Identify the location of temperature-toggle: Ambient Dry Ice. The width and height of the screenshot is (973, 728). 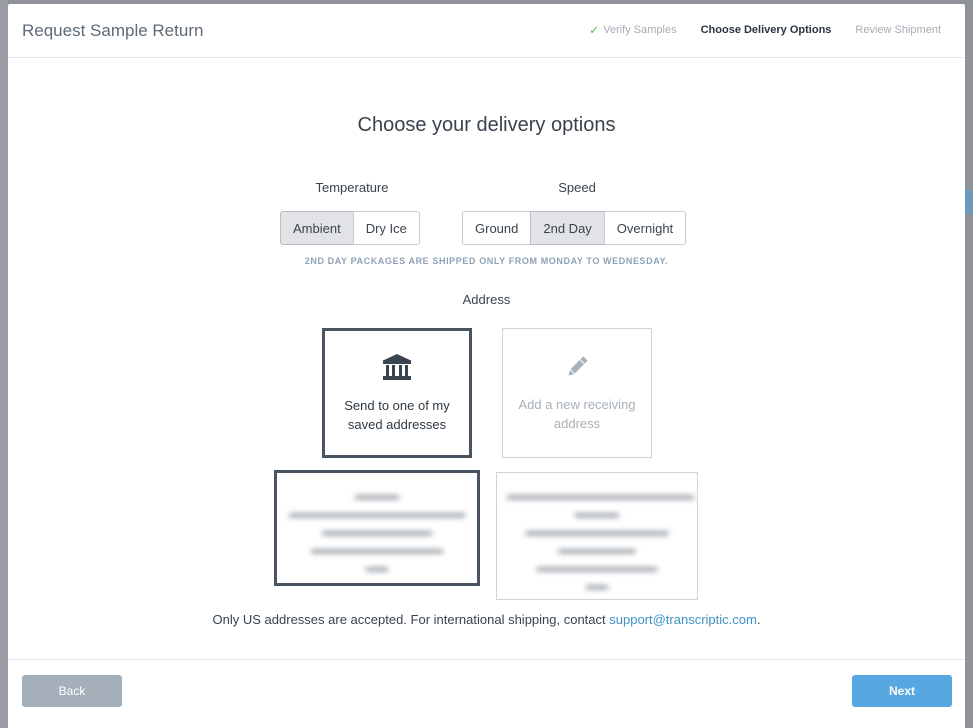
(350, 228).